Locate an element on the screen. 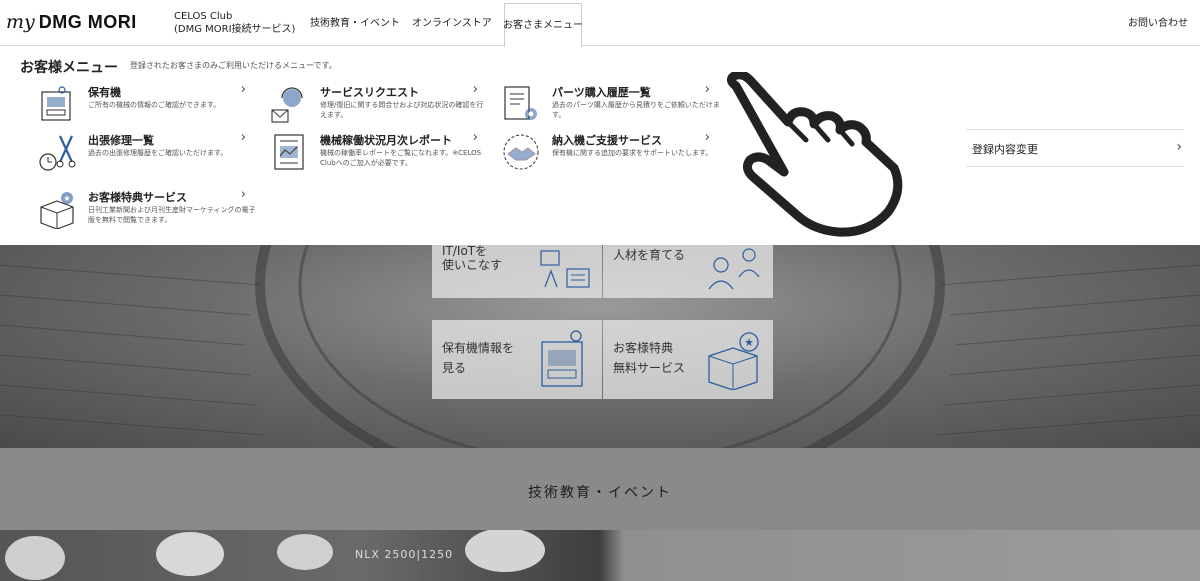 The height and width of the screenshot is (581, 1200). nav-celos-line1: CELOS Club is located at coordinates (203, 16).